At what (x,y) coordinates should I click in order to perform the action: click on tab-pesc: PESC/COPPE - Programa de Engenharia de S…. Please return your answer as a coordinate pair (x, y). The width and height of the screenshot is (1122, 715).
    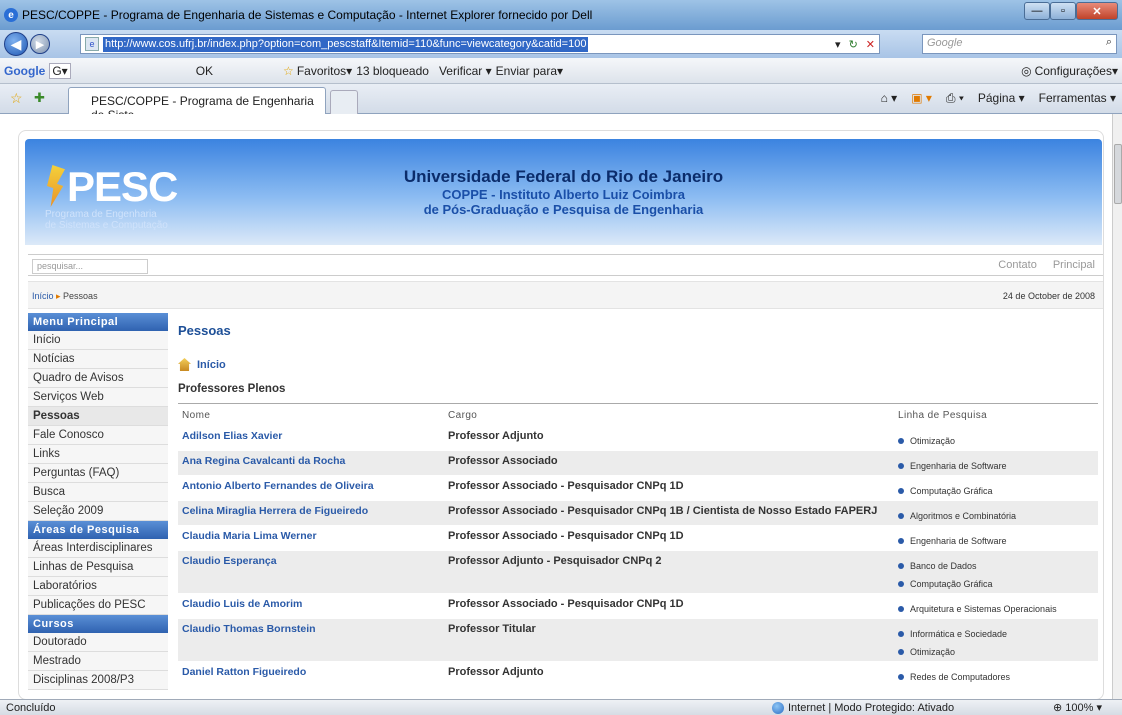
    Looking at the image, I should click on (197, 104).